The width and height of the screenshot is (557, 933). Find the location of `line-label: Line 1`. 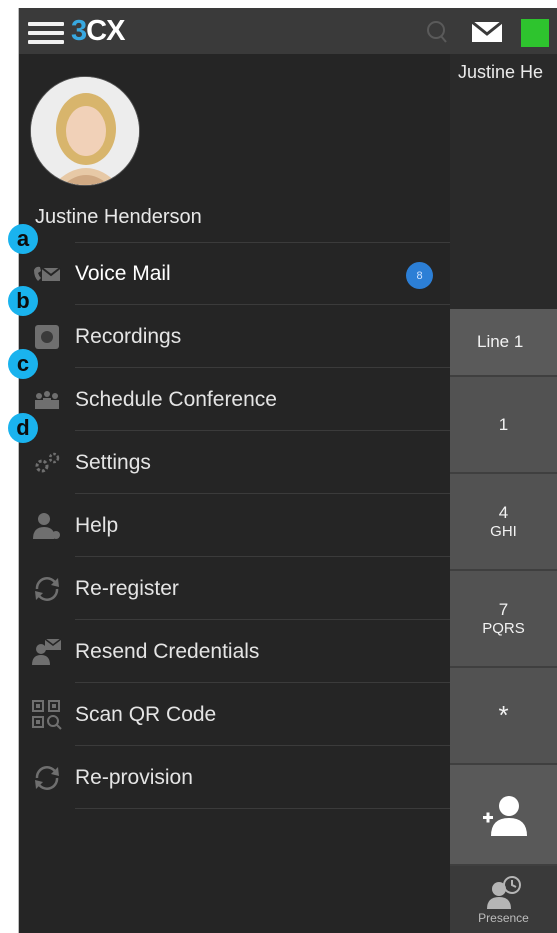

line-label: Line 1 is located at coordinates (500, 341).